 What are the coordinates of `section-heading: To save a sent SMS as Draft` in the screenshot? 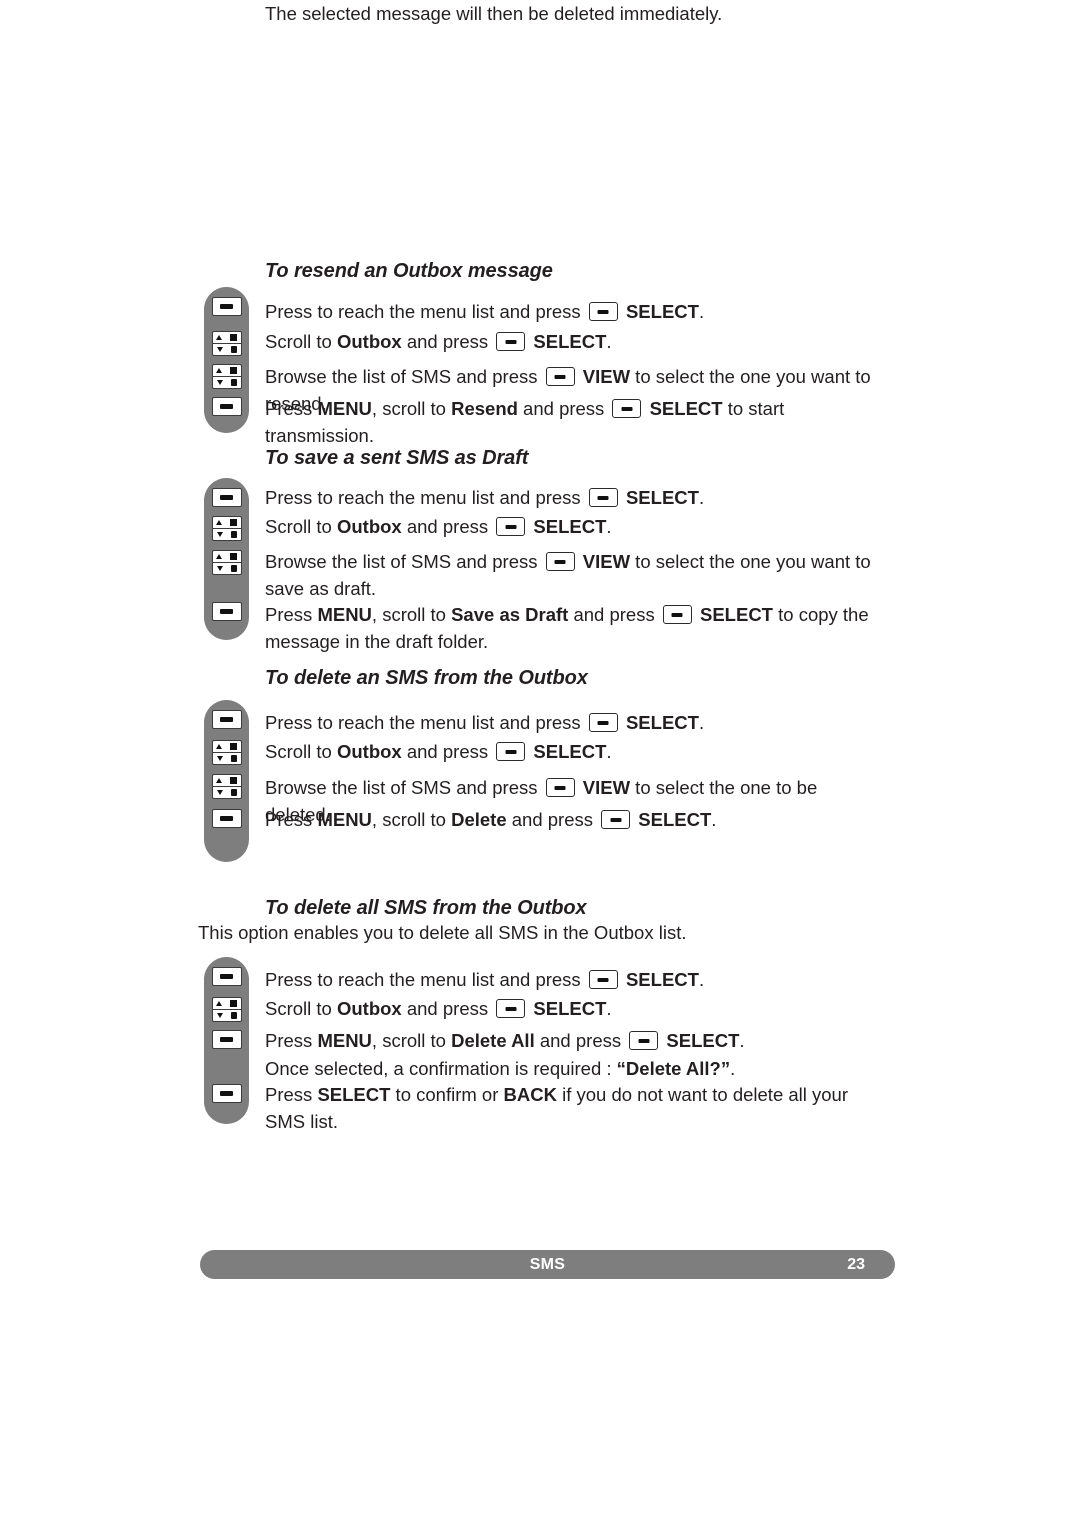 It's located at (397, 458).